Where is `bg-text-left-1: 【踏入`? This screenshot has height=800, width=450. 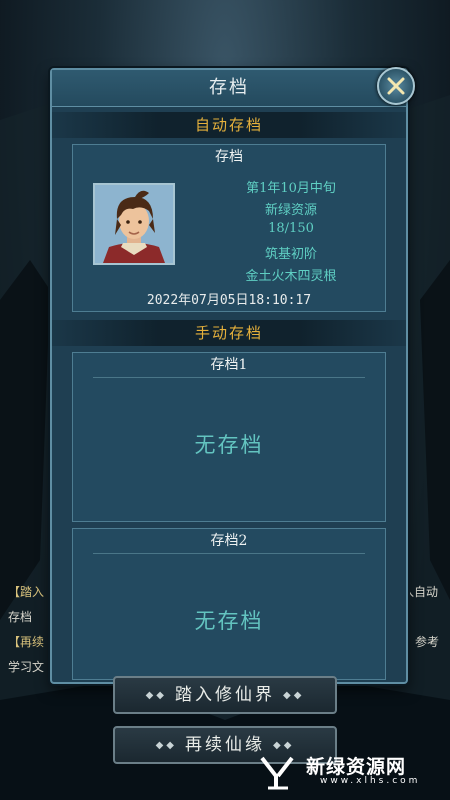
bg-text-left-1: 【踏入 is located at coordinates (26, 592).